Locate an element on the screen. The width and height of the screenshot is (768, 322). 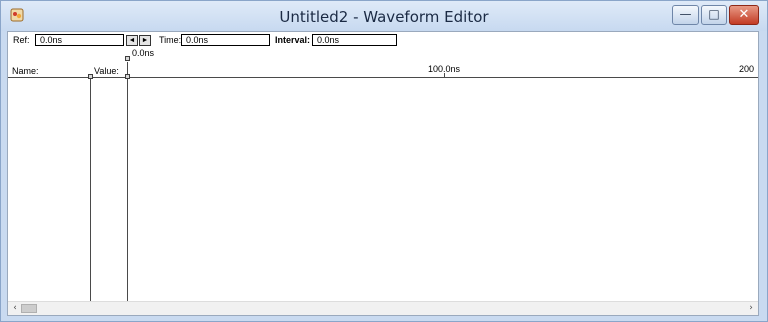
value-wave-divider is located at coordinates (127, 181).